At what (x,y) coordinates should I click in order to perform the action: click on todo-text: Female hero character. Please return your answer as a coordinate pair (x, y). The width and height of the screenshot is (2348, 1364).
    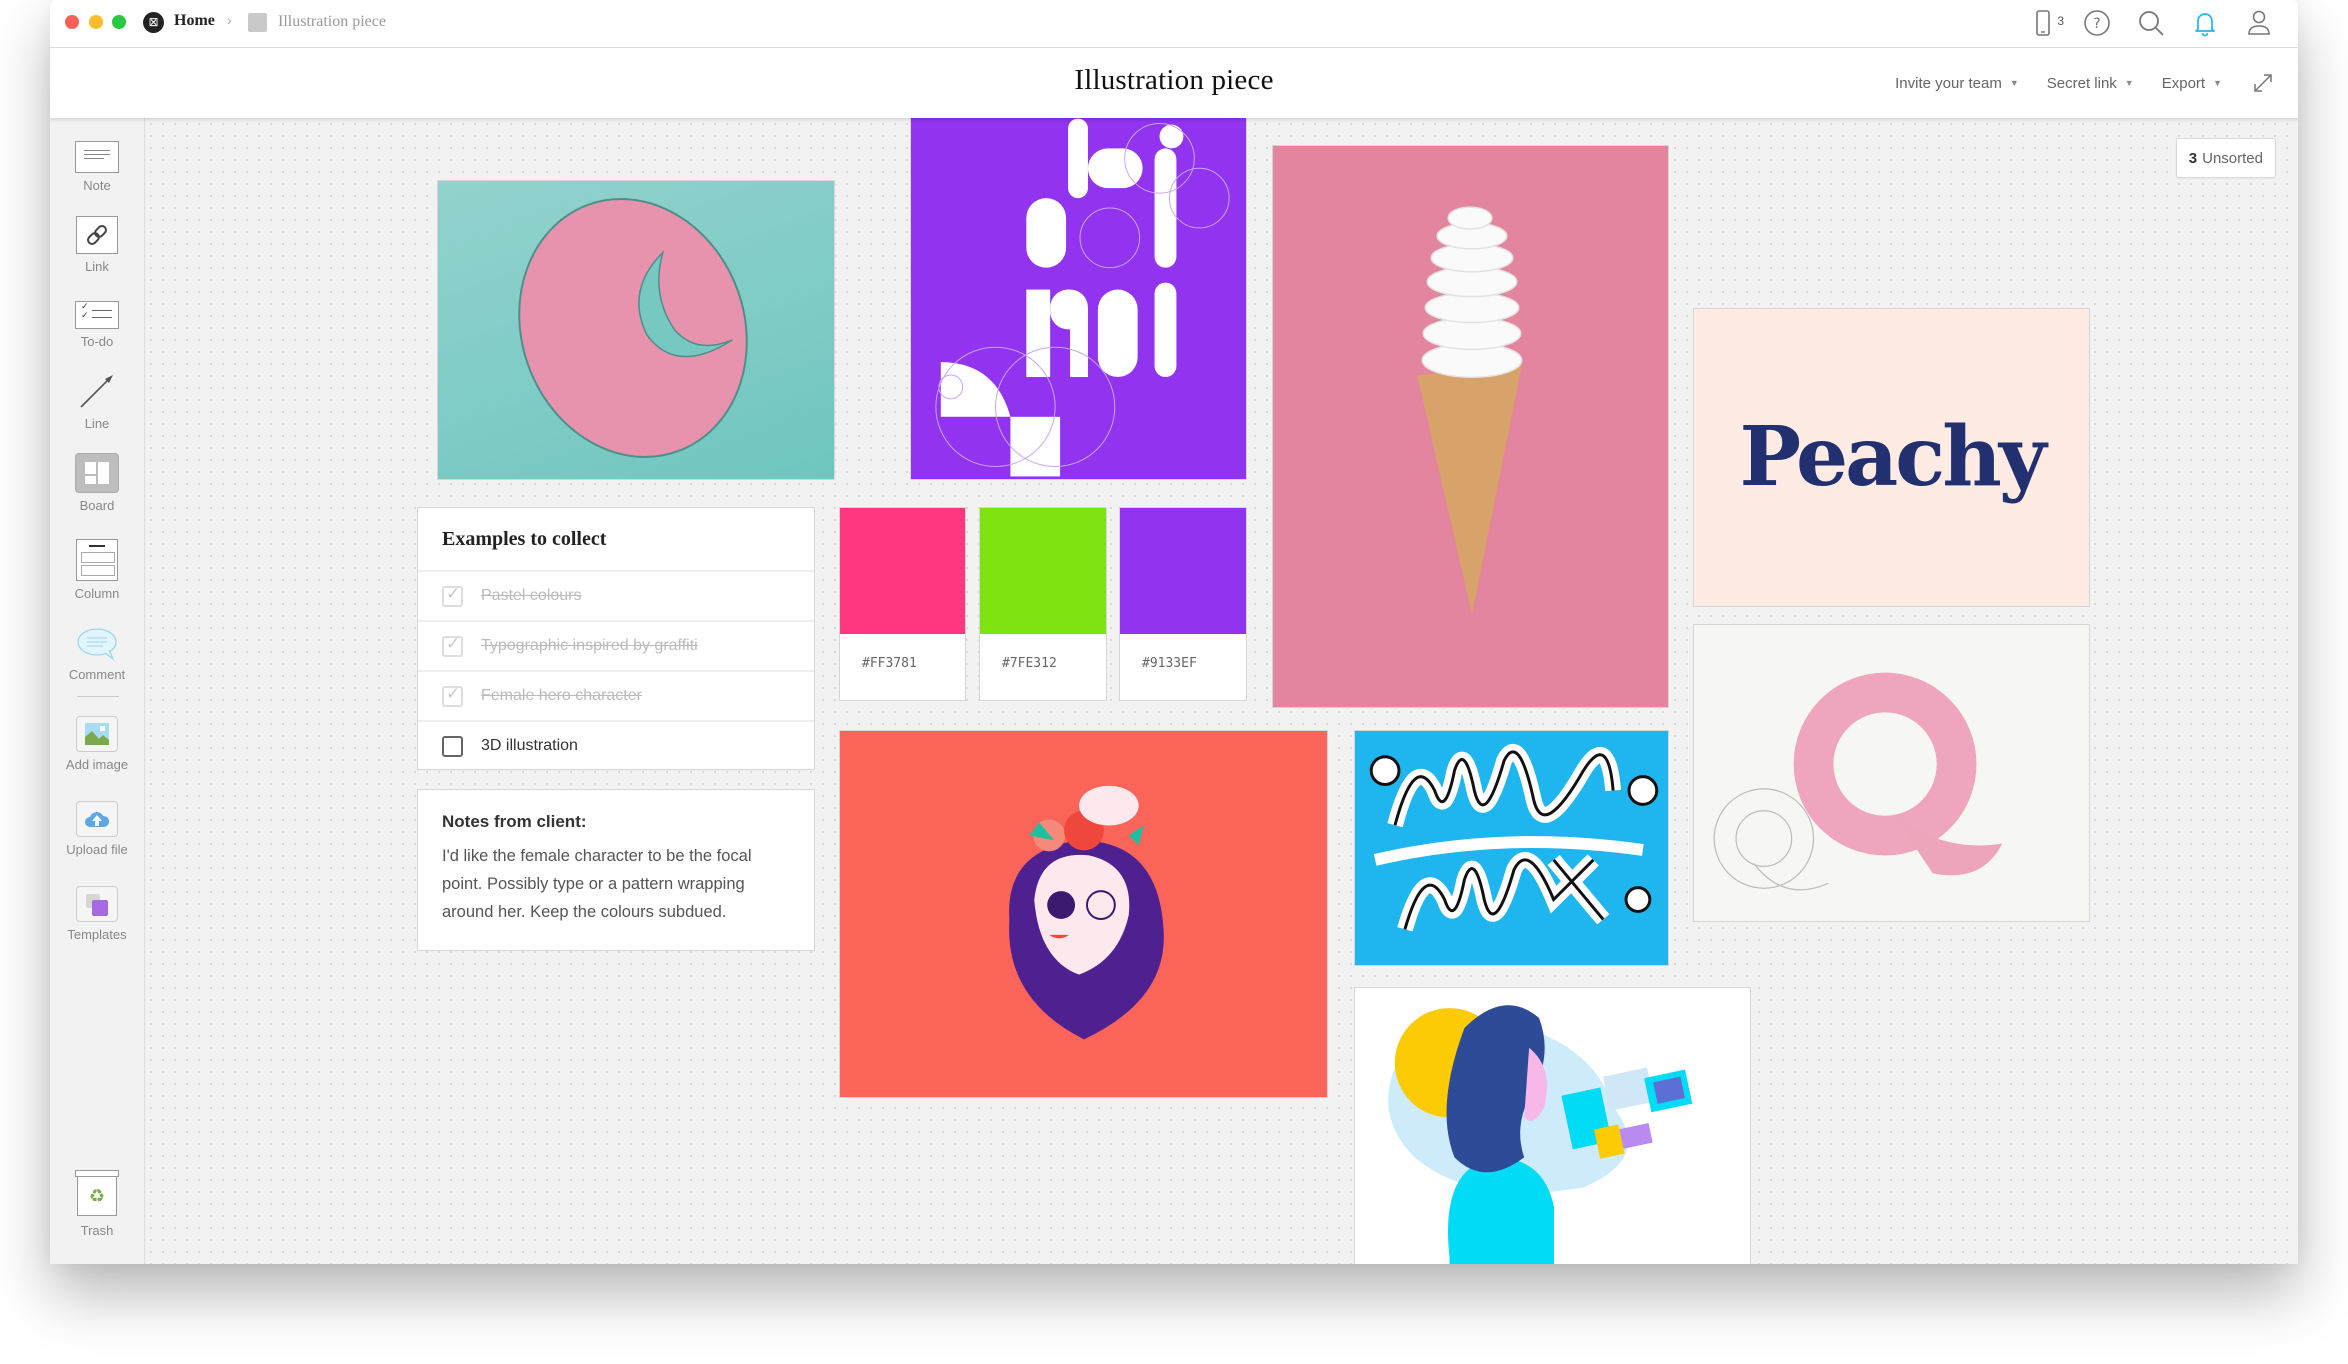
    Looking at the image, I should click on (561, 696).